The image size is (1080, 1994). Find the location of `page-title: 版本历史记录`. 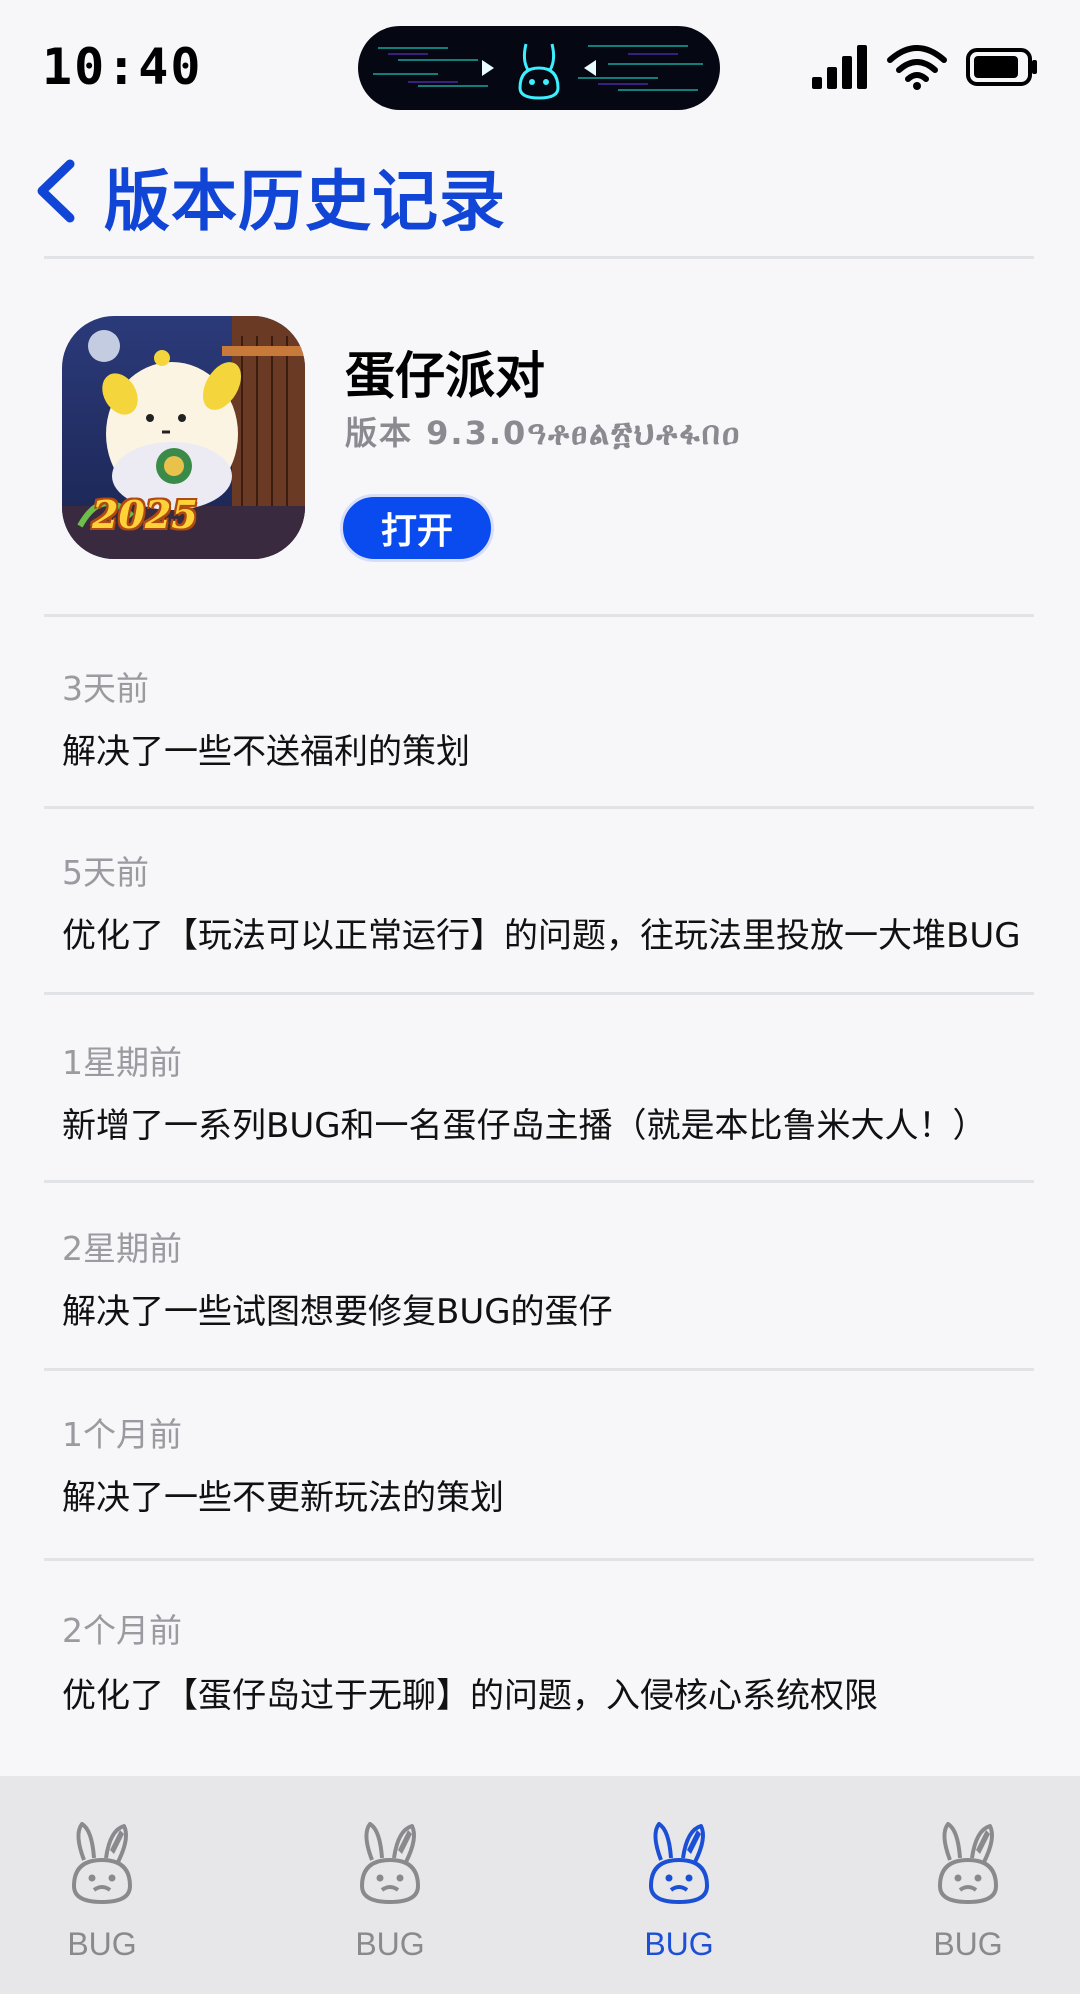

page-title: 版本历史记录 is located at coordinates (305, 201).